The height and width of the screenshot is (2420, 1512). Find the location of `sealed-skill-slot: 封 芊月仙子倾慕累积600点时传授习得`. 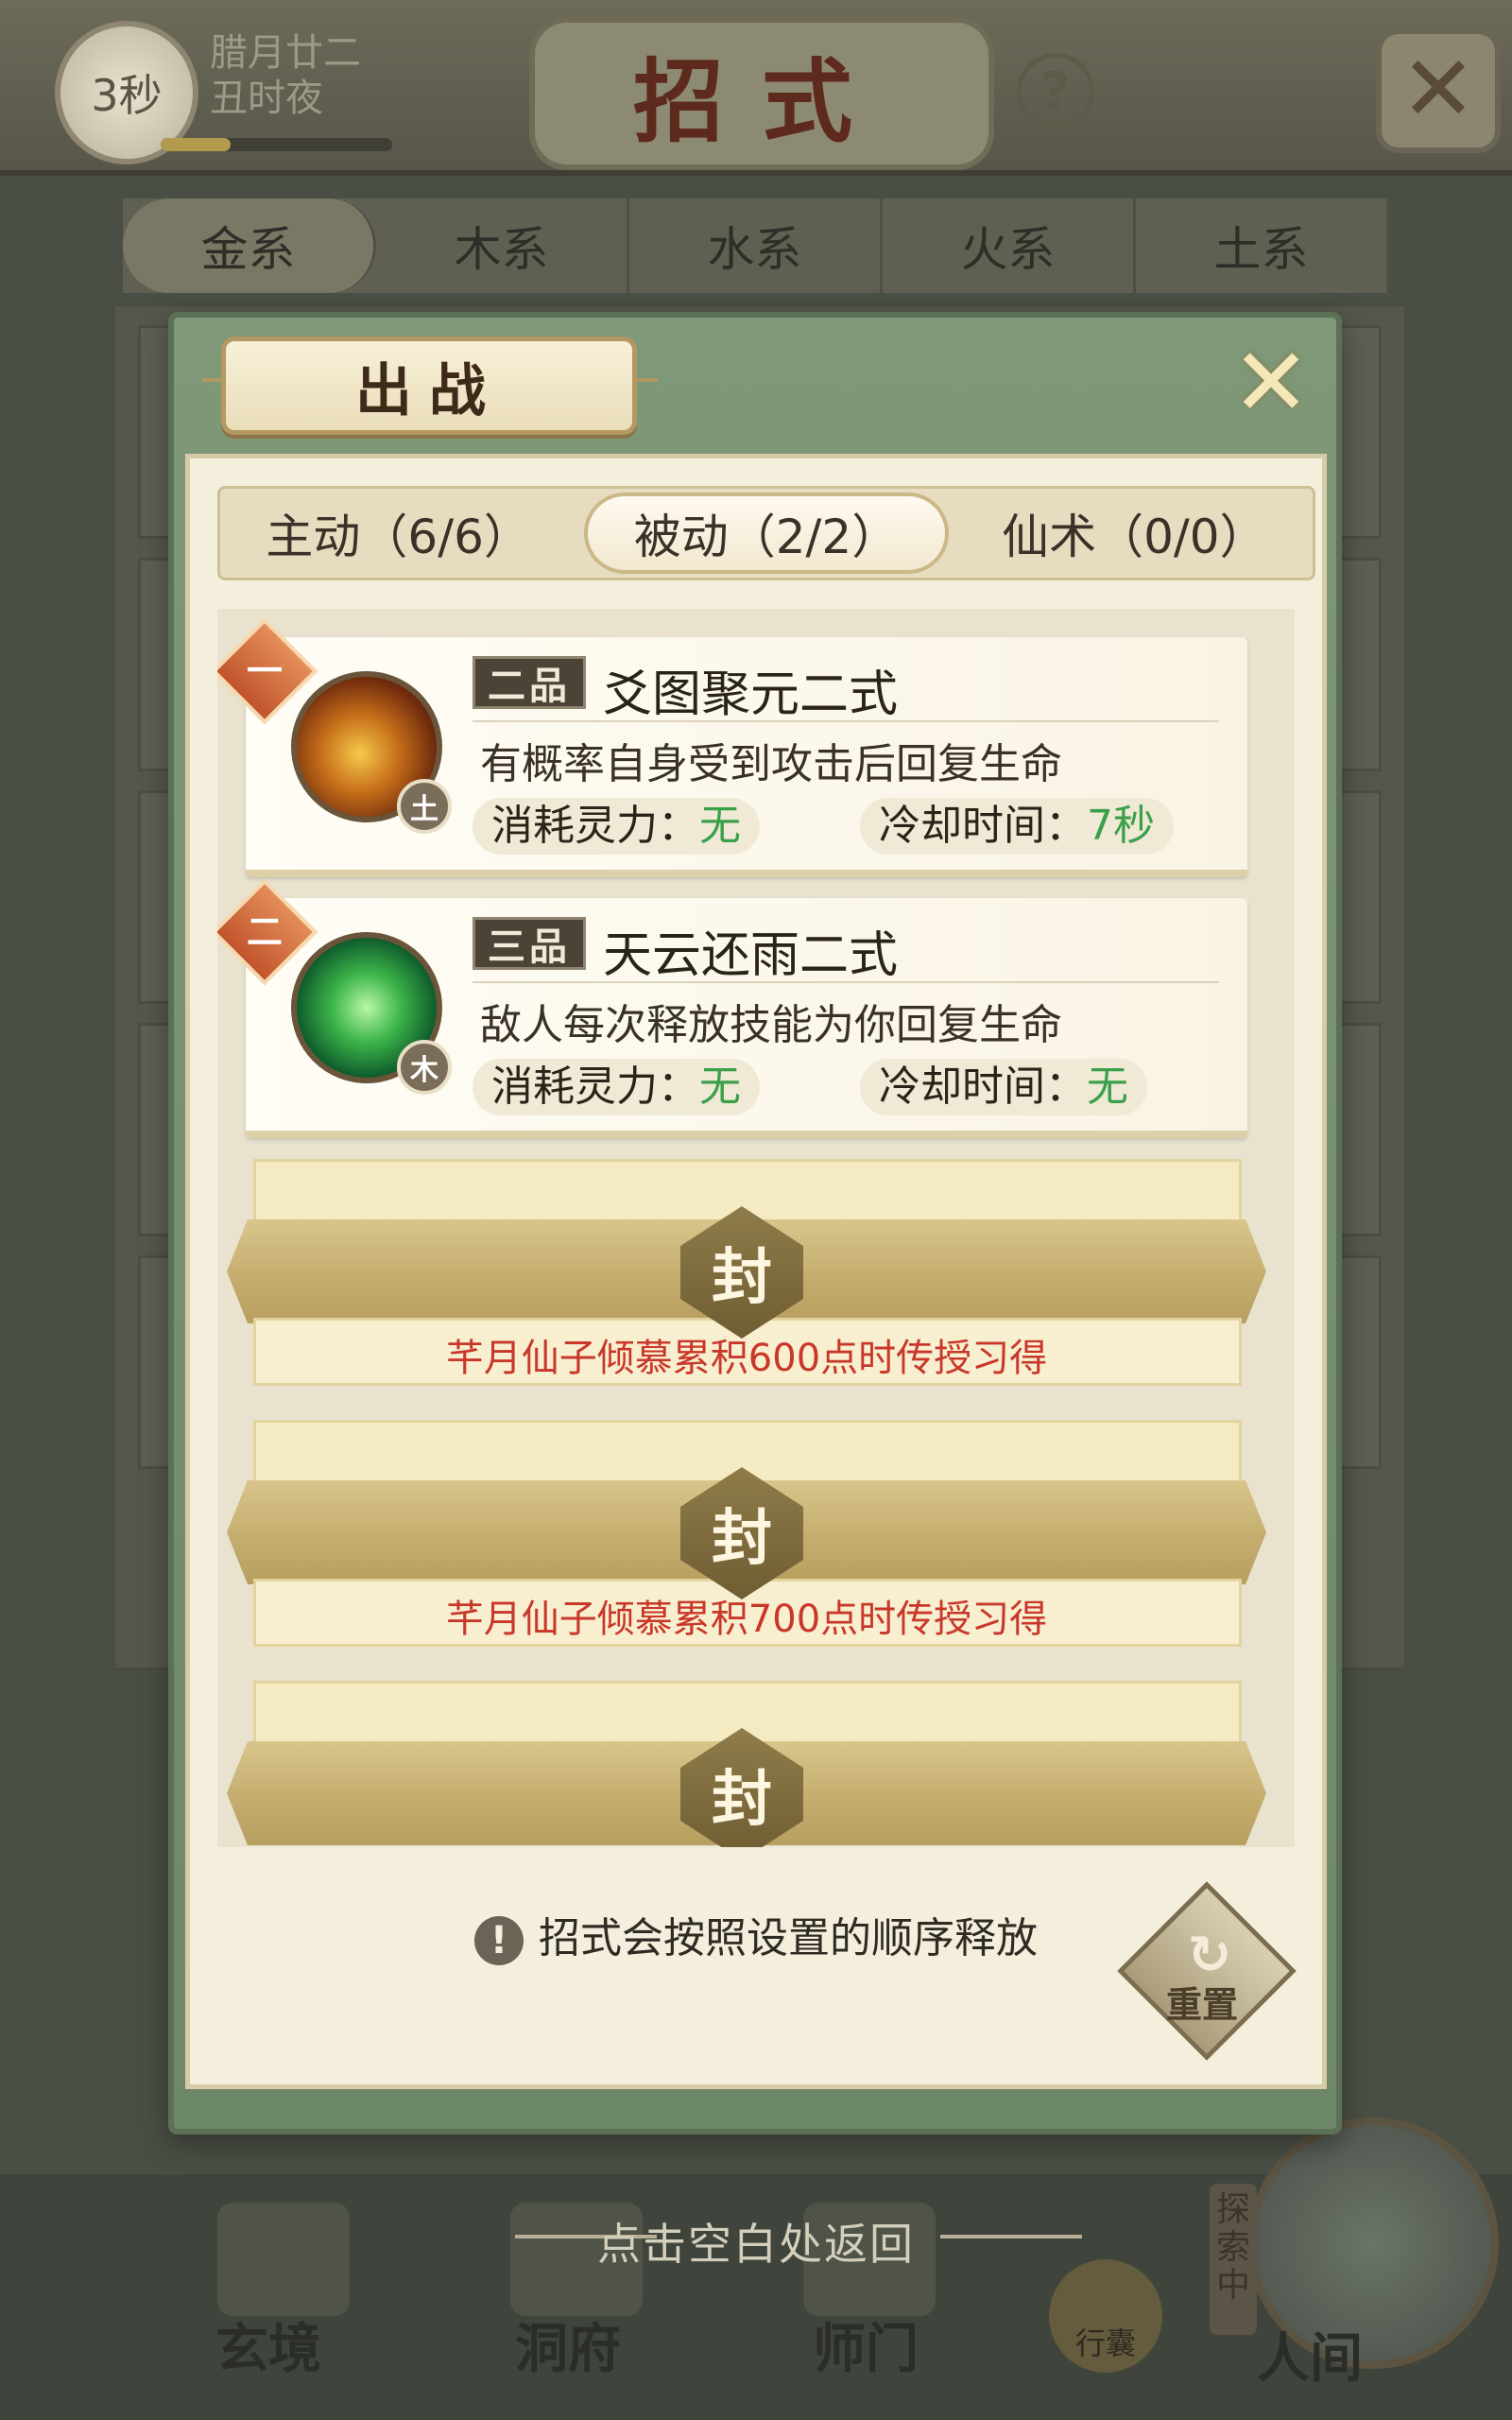

sealed-skill-slot: 封 芊月仙子倾慕累积600点时传授习得 is located at coordinates (746, 1275).